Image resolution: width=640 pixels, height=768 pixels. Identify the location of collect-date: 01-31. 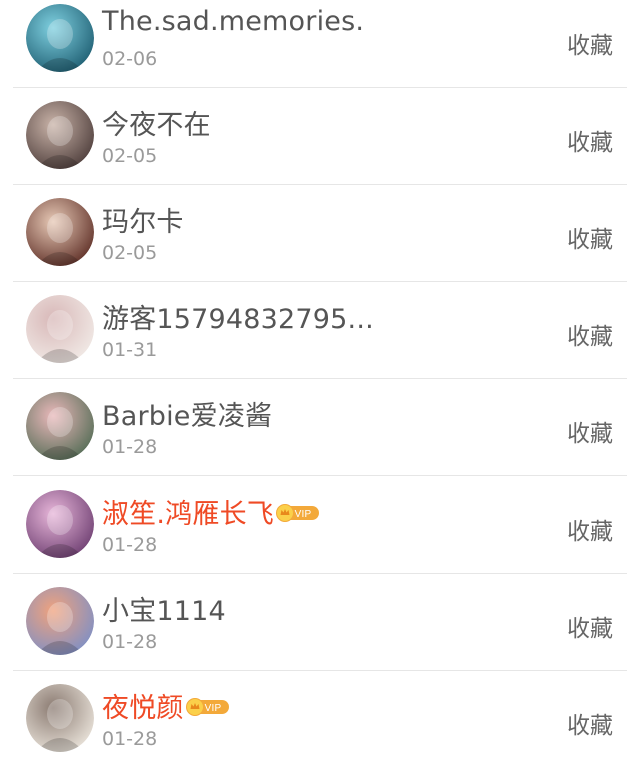
(130, 350).